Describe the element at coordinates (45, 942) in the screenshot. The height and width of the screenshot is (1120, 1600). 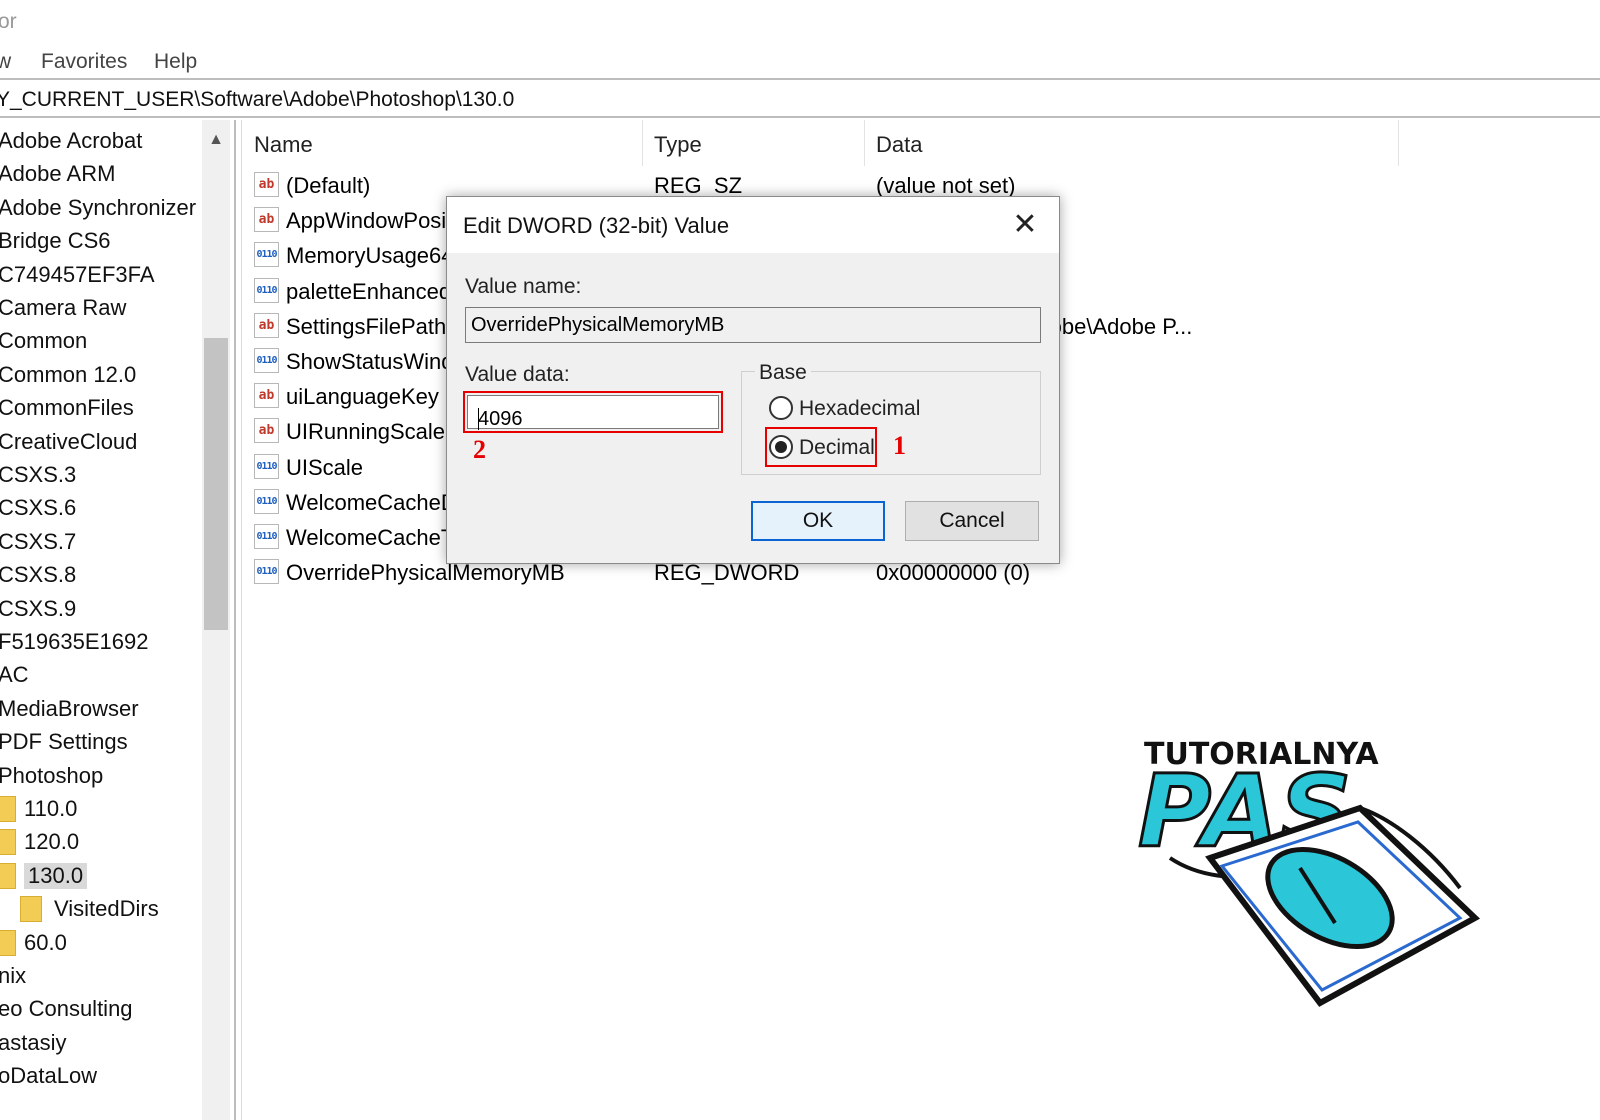
I see `tree-item-label: 60.0` at that location.